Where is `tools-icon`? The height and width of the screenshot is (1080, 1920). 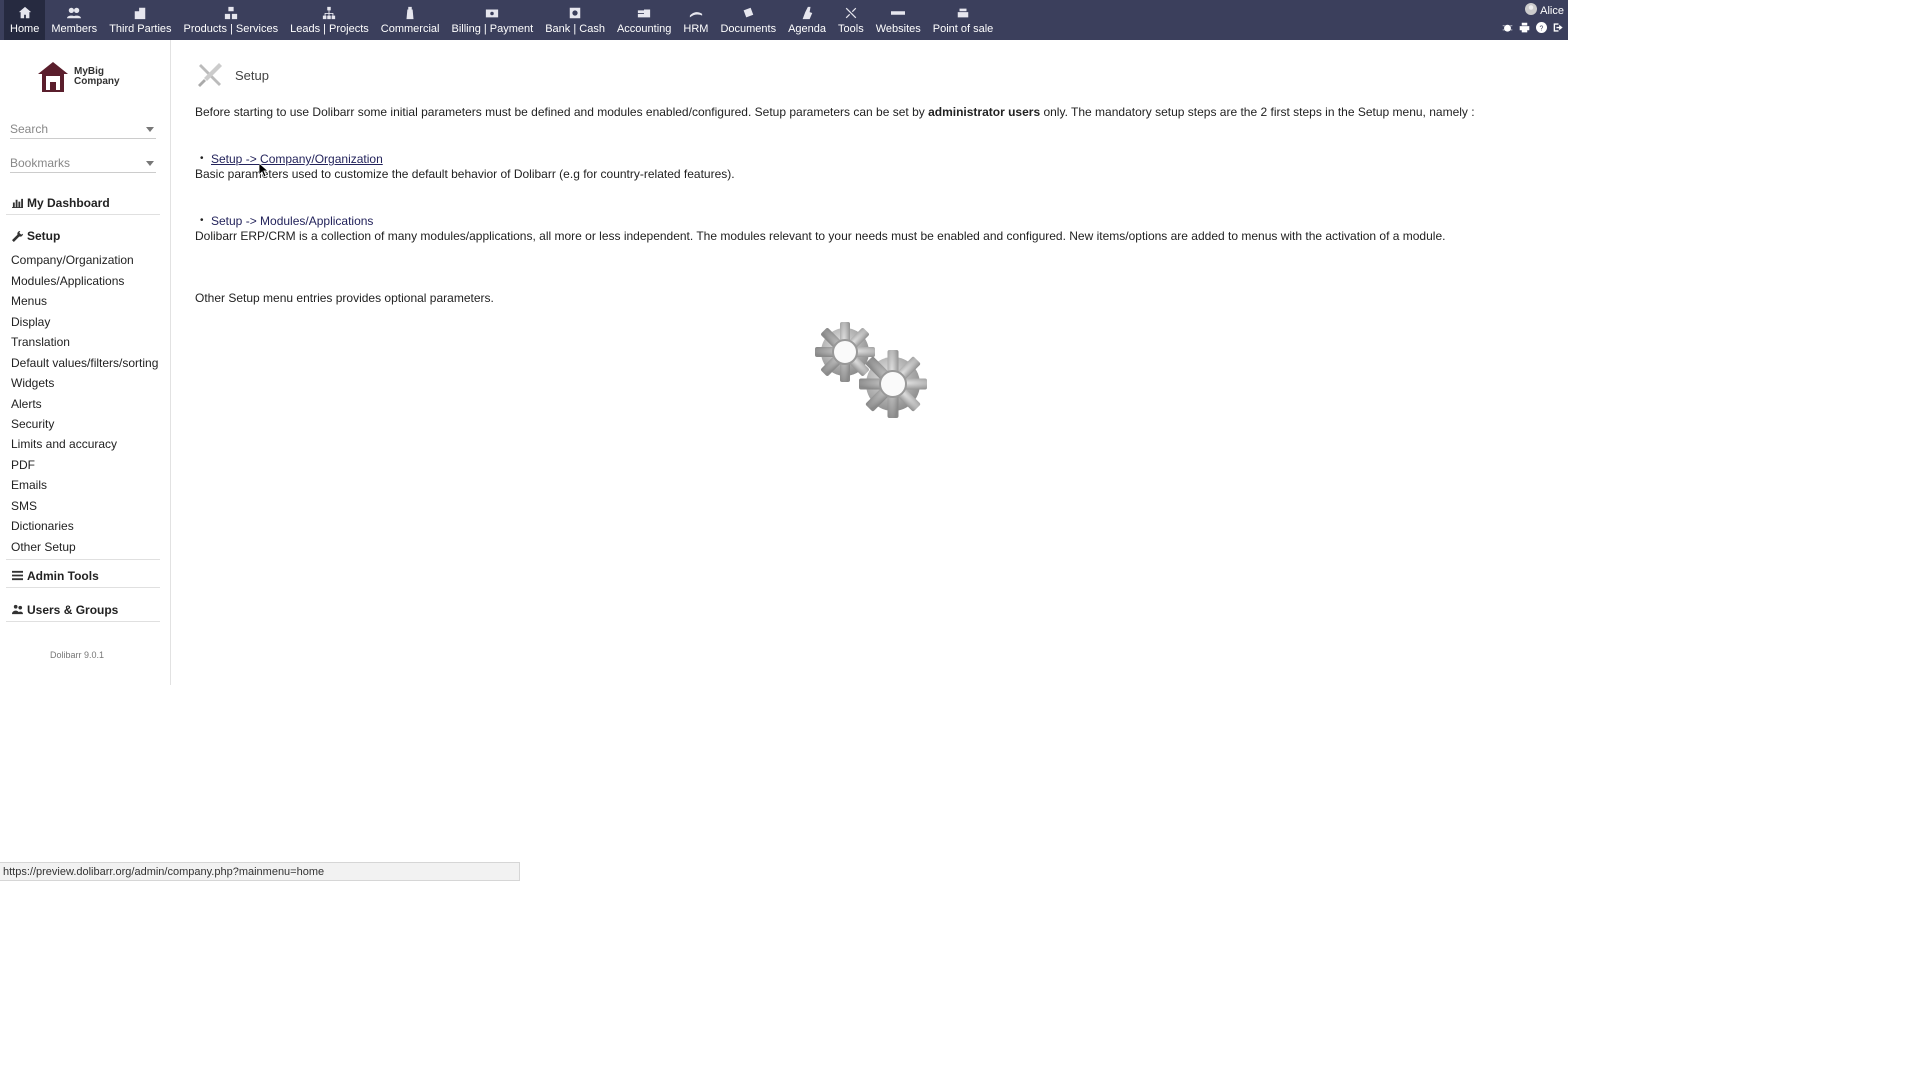 tools-icon is located at coordinates (851, 13).